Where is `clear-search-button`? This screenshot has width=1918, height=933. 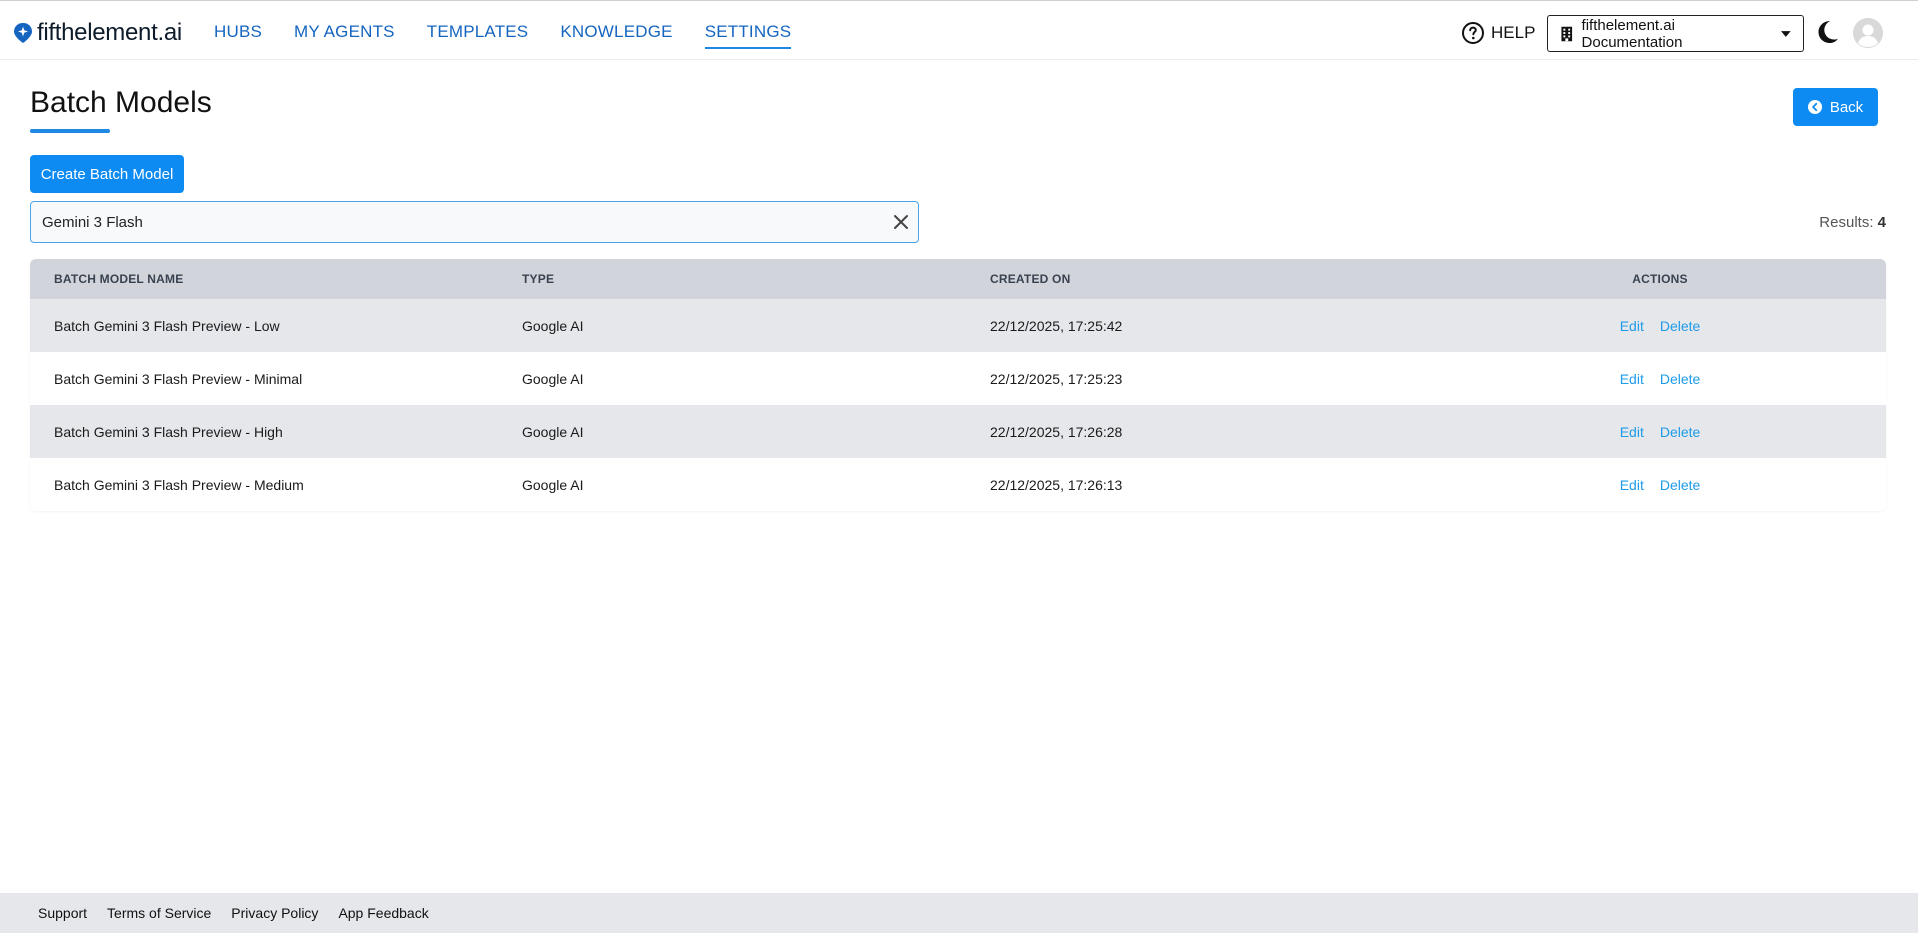 clear-search-button is located at coordinates (901, 222).